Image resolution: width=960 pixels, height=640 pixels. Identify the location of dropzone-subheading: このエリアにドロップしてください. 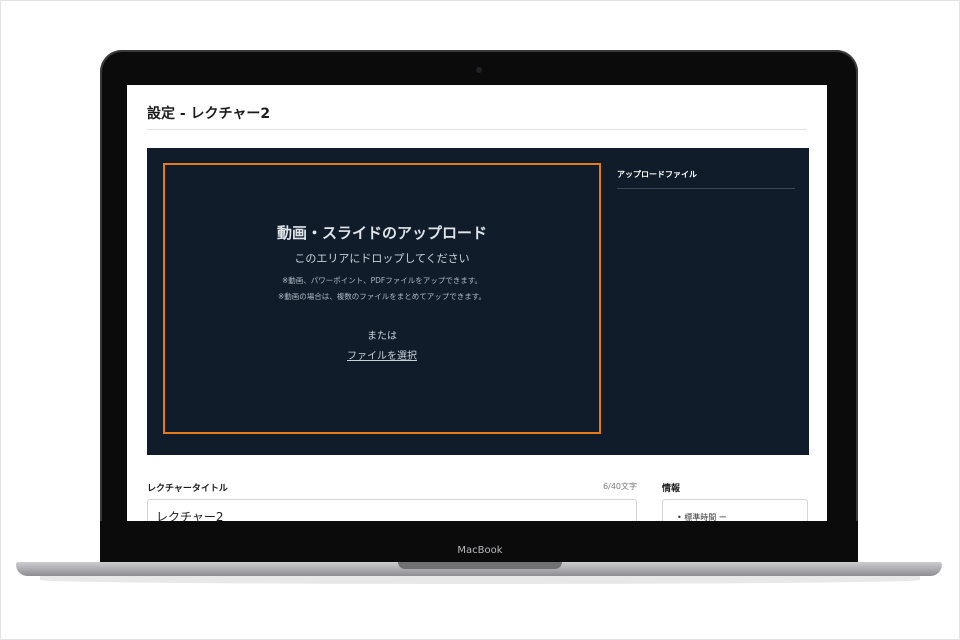
(382, 258).